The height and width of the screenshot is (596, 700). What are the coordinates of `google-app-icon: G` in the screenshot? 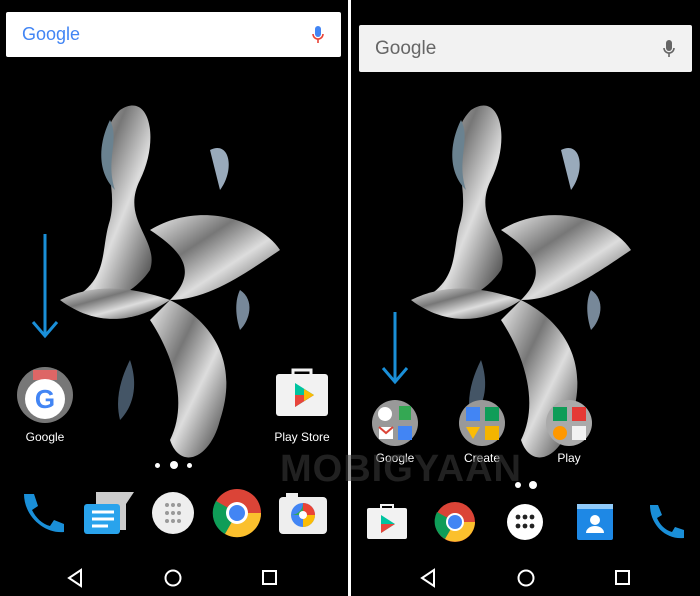 It's located at (45, 395).